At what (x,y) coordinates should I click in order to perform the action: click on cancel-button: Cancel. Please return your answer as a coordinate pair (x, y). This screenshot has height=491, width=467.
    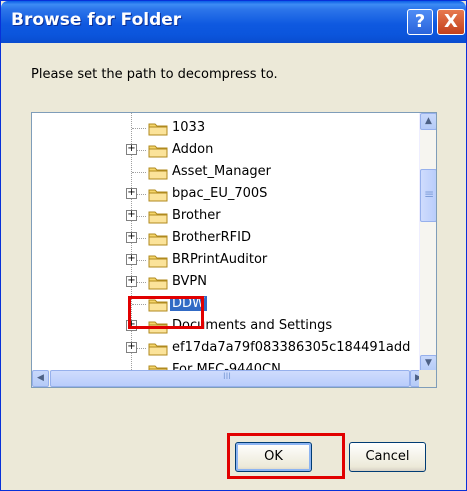
    Looking at the image, I should click on (387, 457).